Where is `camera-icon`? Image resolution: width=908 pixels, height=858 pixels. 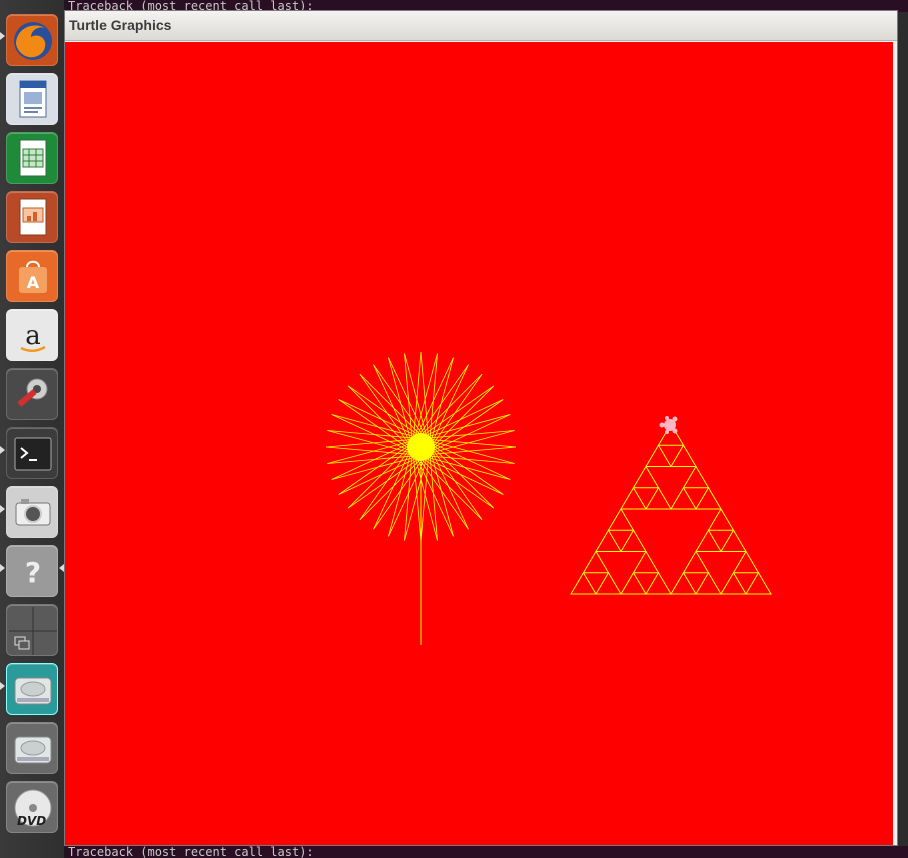 camera-icon is located at coordinates (33, 512).